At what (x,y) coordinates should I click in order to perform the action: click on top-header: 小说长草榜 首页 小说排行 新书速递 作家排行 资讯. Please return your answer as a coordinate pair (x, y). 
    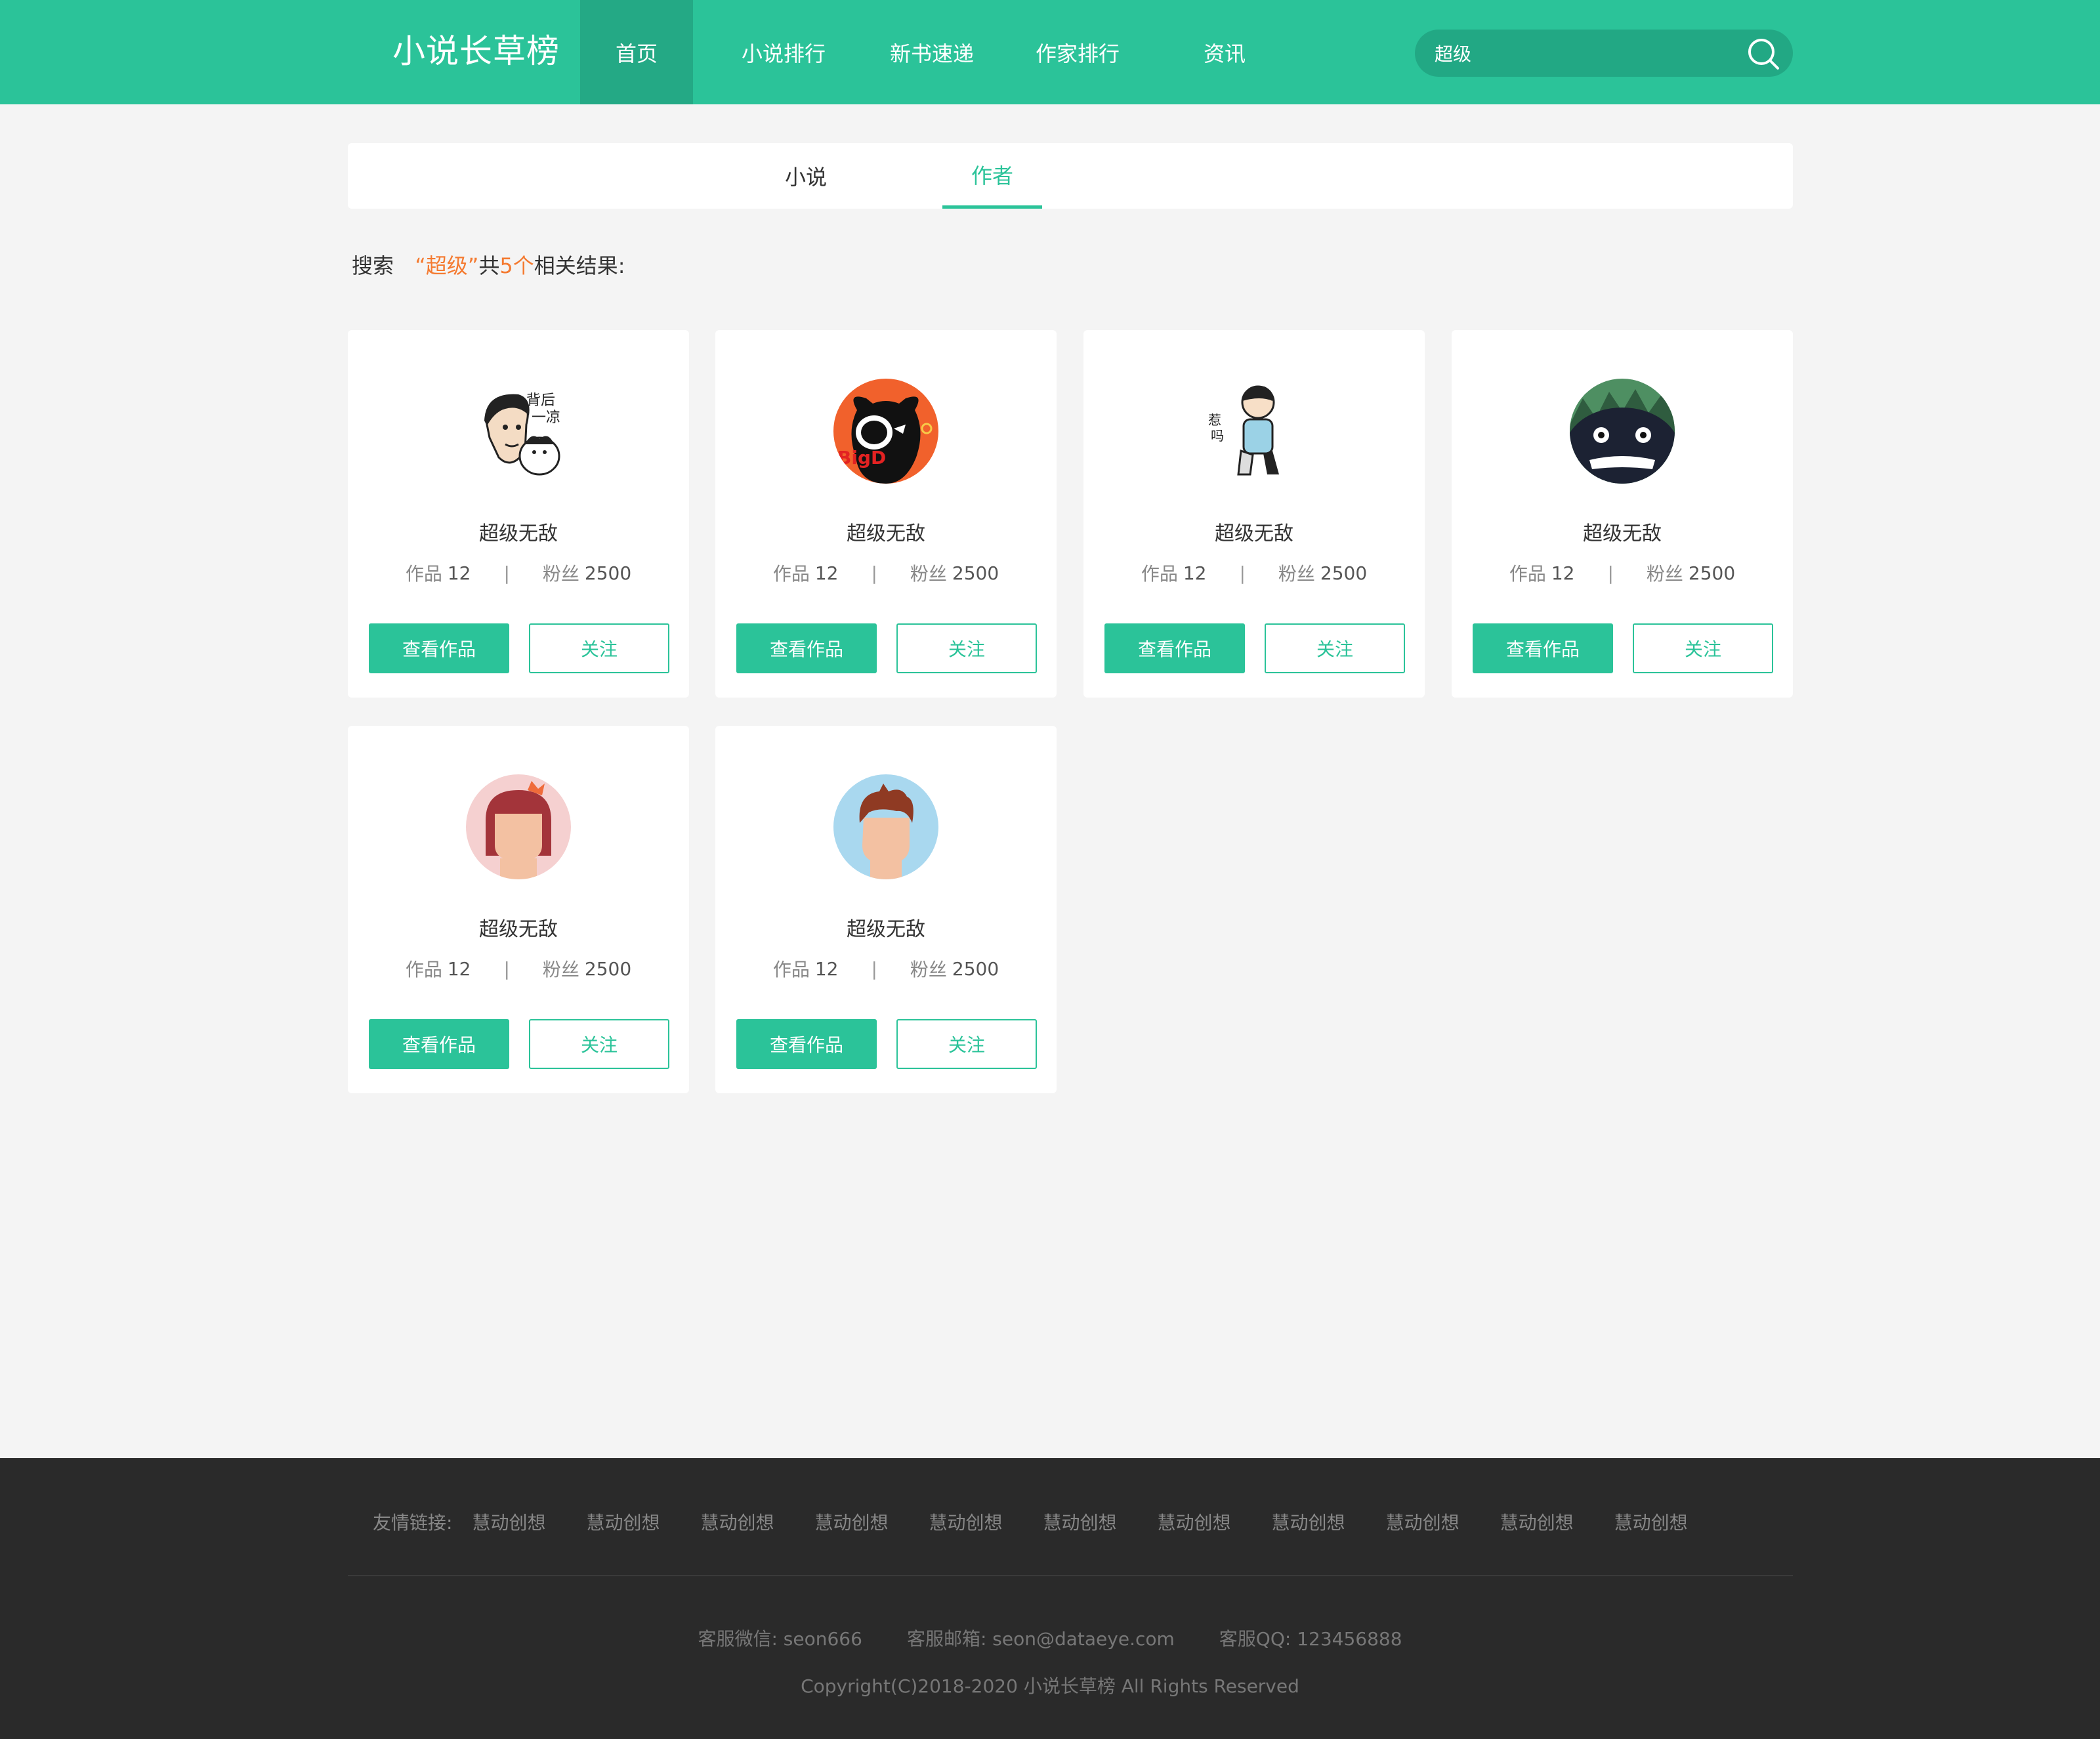
    Looking at the image, I should click on (1050, 52).